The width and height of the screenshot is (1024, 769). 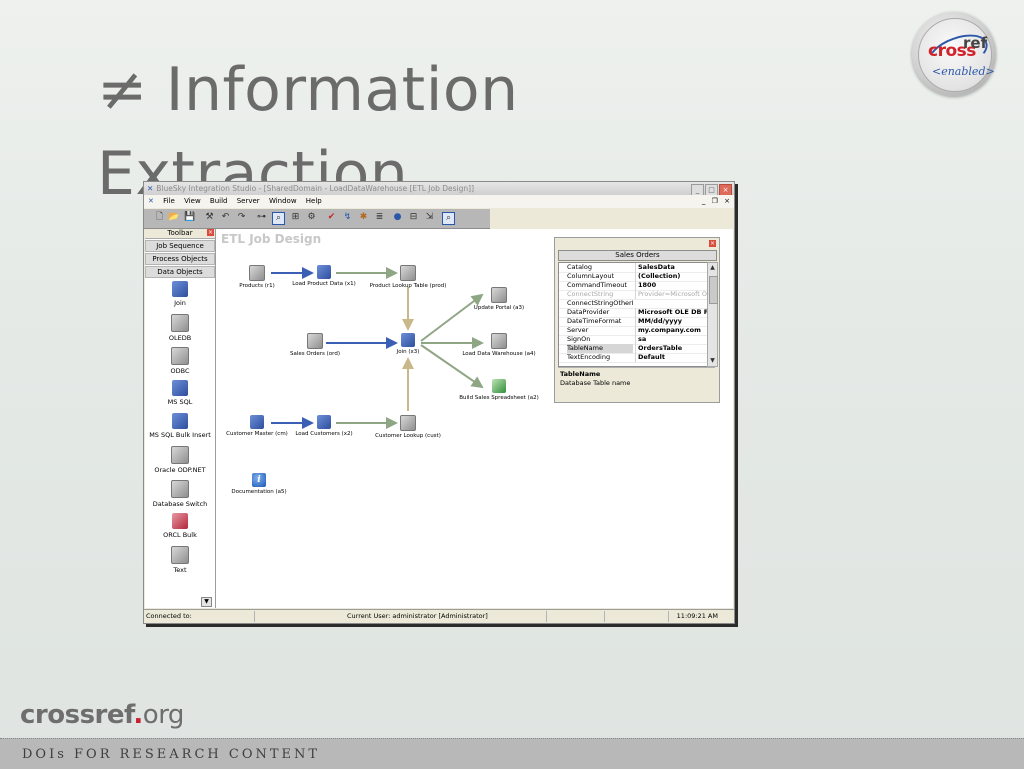 What do you see at coordinates (180, 526) in the screenshot?
I see `toolbox-item-orcl-bulk: ORCL Bulk` at bounding box center [180, 526].